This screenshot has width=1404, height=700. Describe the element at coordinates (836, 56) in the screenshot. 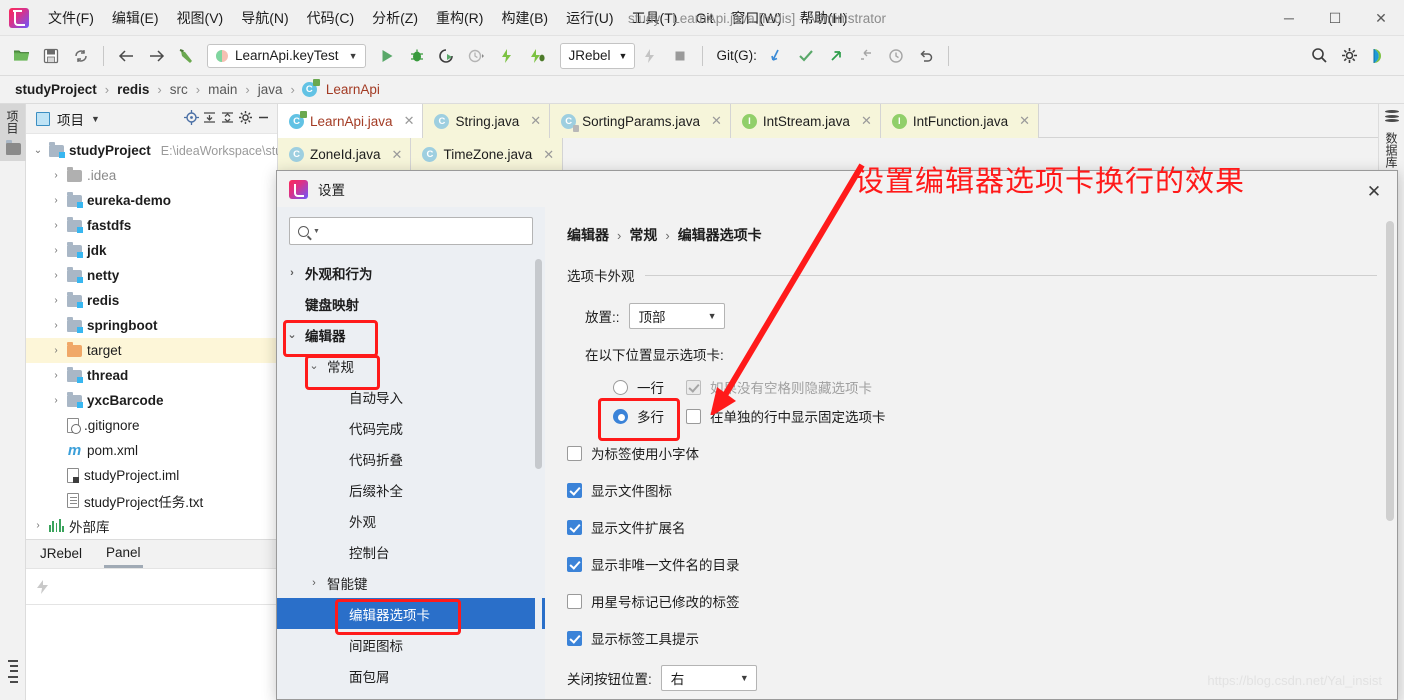

I see `git-push-icon` at that location.